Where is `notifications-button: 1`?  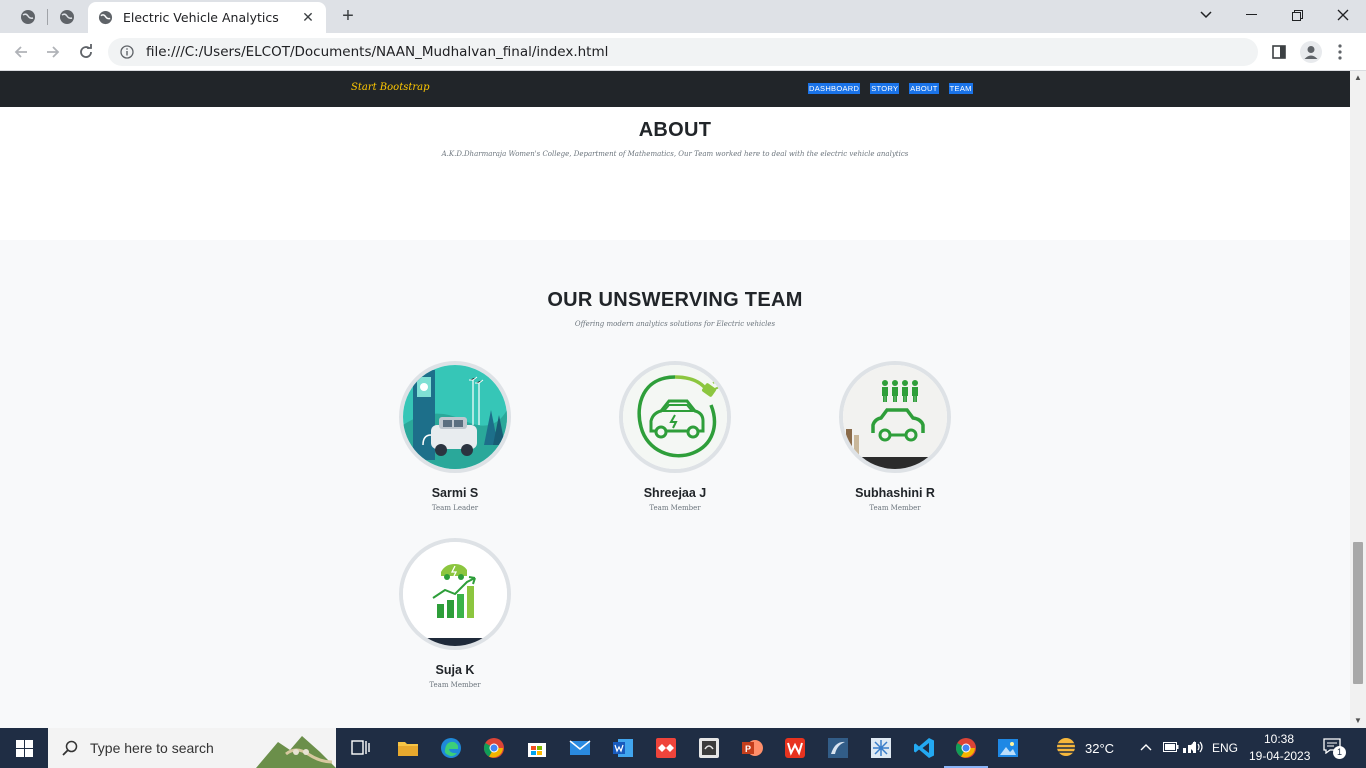 notifications-button: 1 is located at coordinates (1334, 748).